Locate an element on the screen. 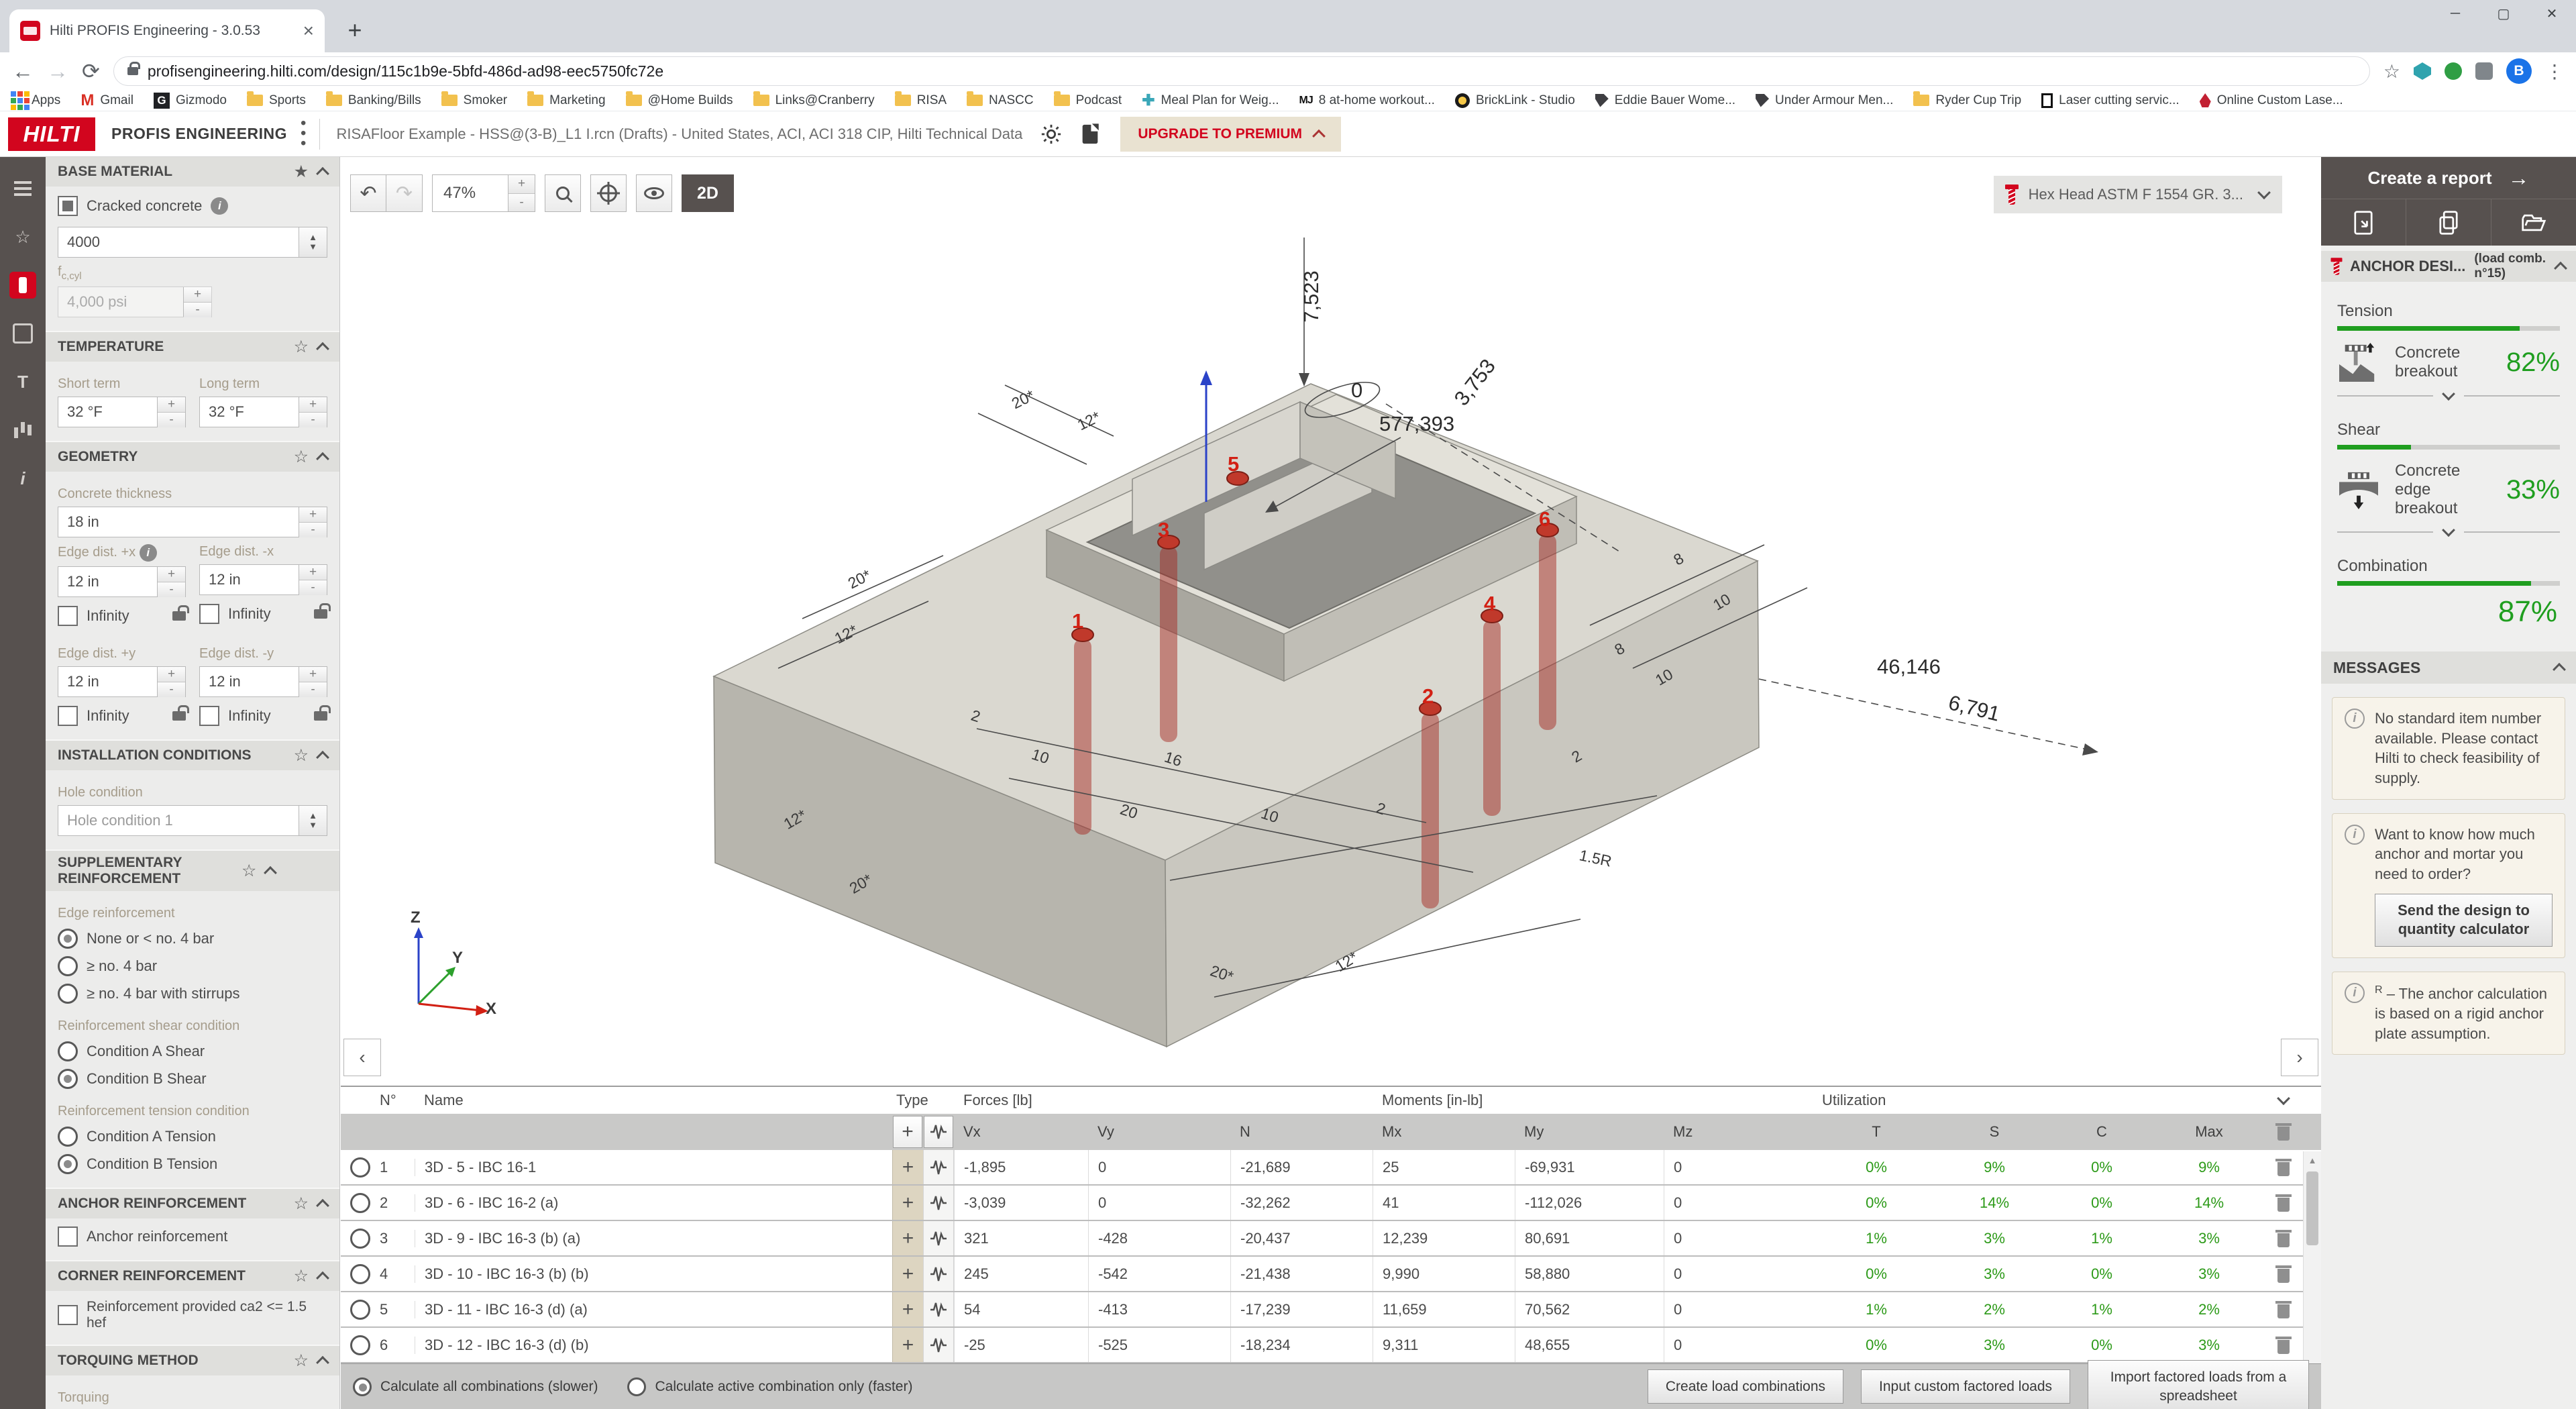 Image resolution: width=2576 pixels, height=1409 pixels. bookmark-item: Marketing is located at coordinates (566, 99).